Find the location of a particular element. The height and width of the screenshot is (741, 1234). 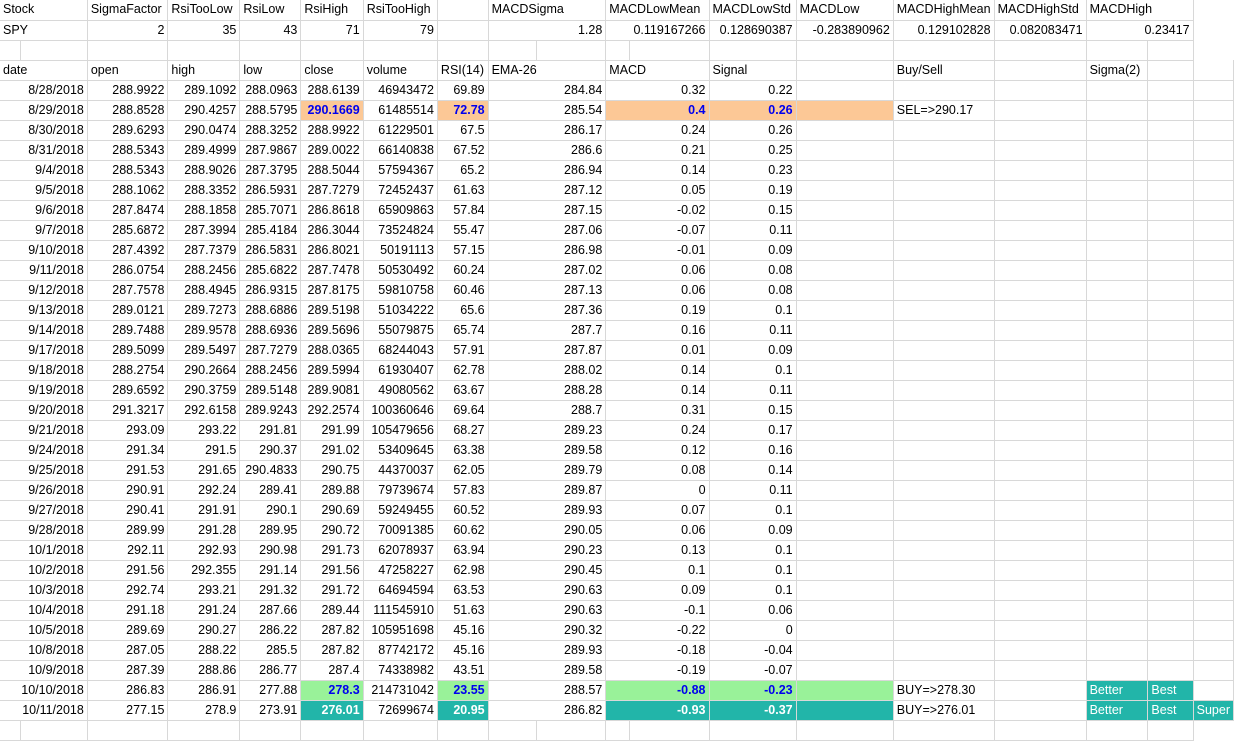

table-cell: 60.52 is located at coordinates (463, 510).